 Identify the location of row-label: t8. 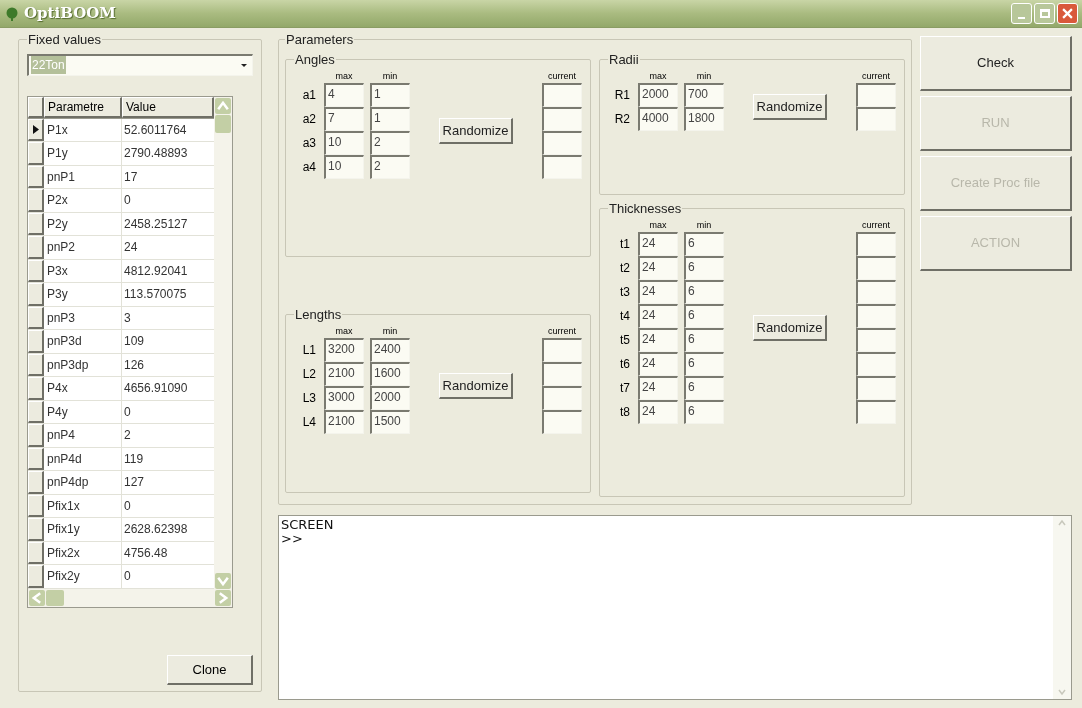
(625, 412).